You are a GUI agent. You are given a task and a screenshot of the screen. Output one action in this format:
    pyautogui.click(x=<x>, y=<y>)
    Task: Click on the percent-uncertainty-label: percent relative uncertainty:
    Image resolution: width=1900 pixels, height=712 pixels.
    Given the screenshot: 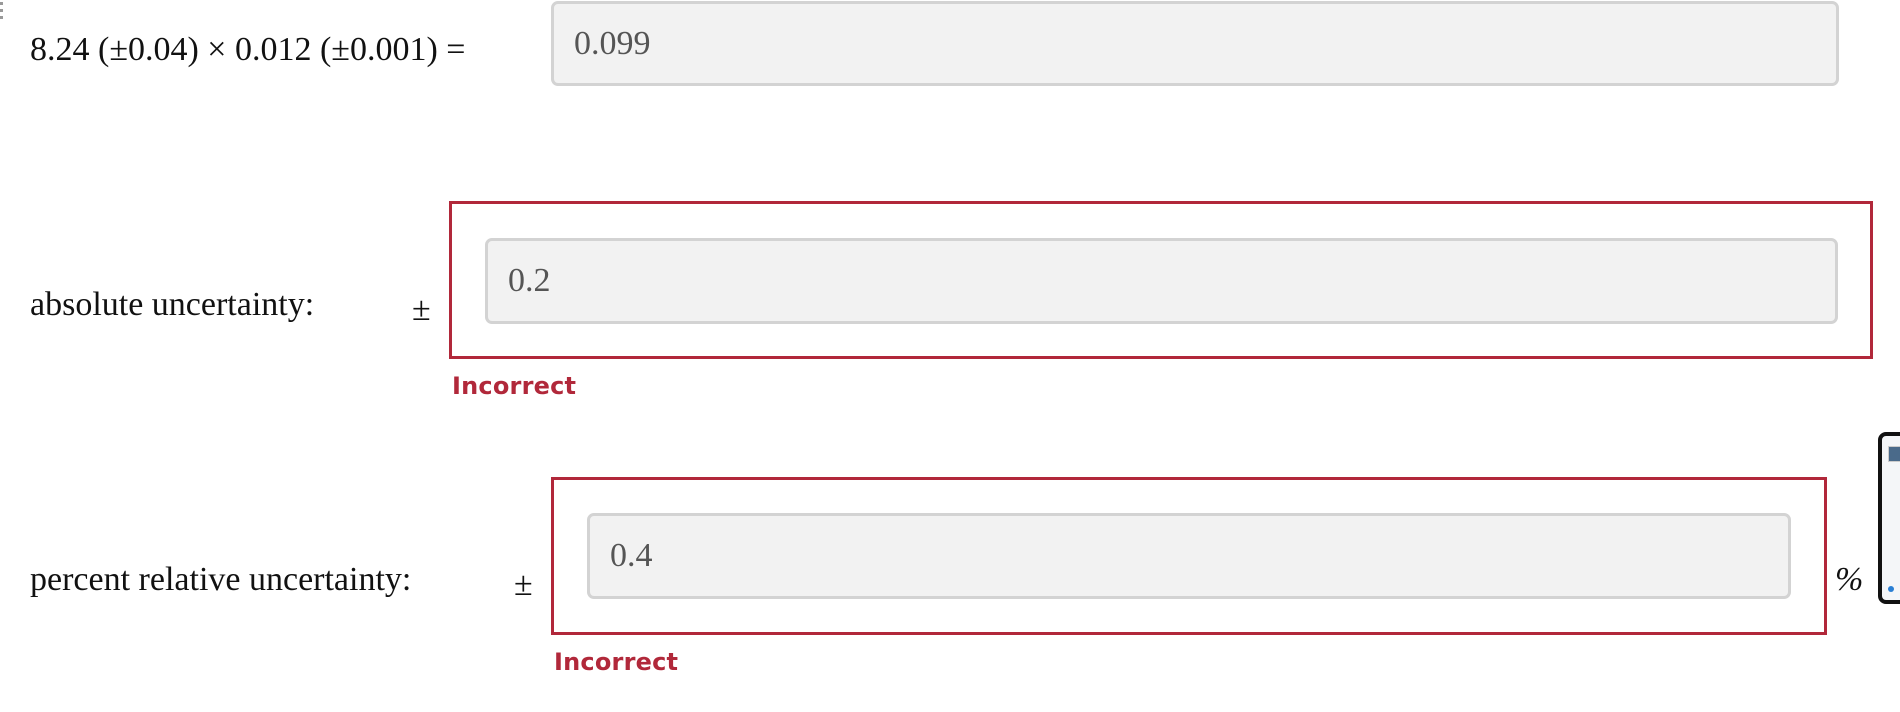 What is the action you would take?
    pyautogui.click(x=221, y=579)
    